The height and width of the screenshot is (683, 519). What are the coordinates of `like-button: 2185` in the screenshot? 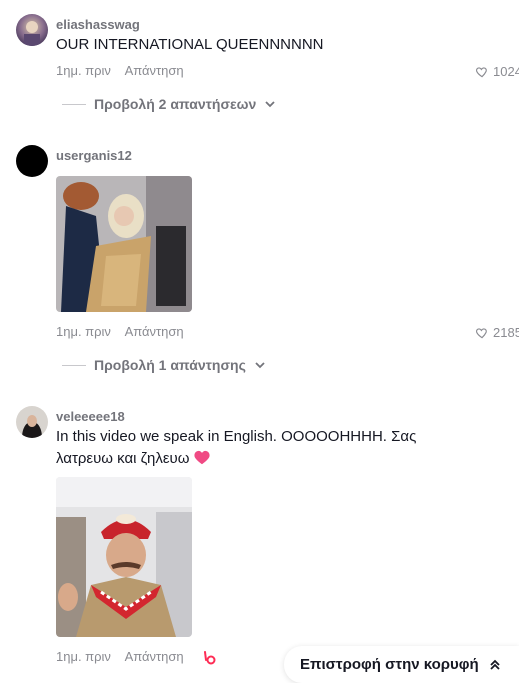 It's located at (497, 332).